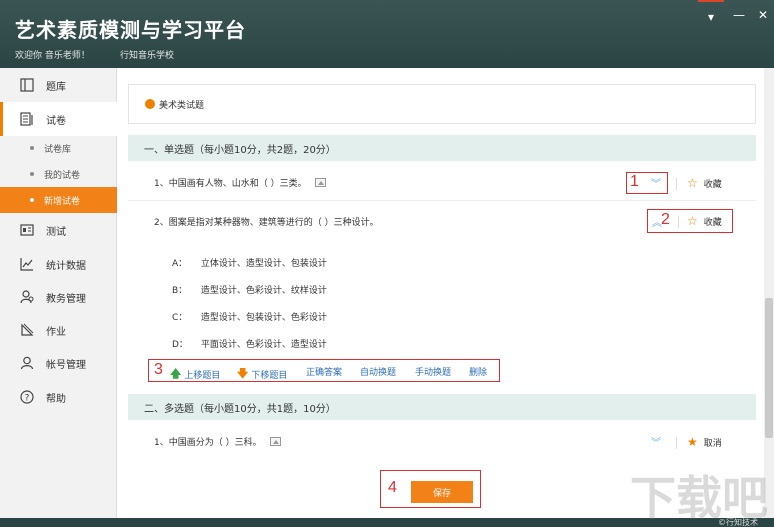 Image resolution: width=774 pixels, height=527 pixels. I want to click on watermark-text: ©行知技术, so click(738, 522).